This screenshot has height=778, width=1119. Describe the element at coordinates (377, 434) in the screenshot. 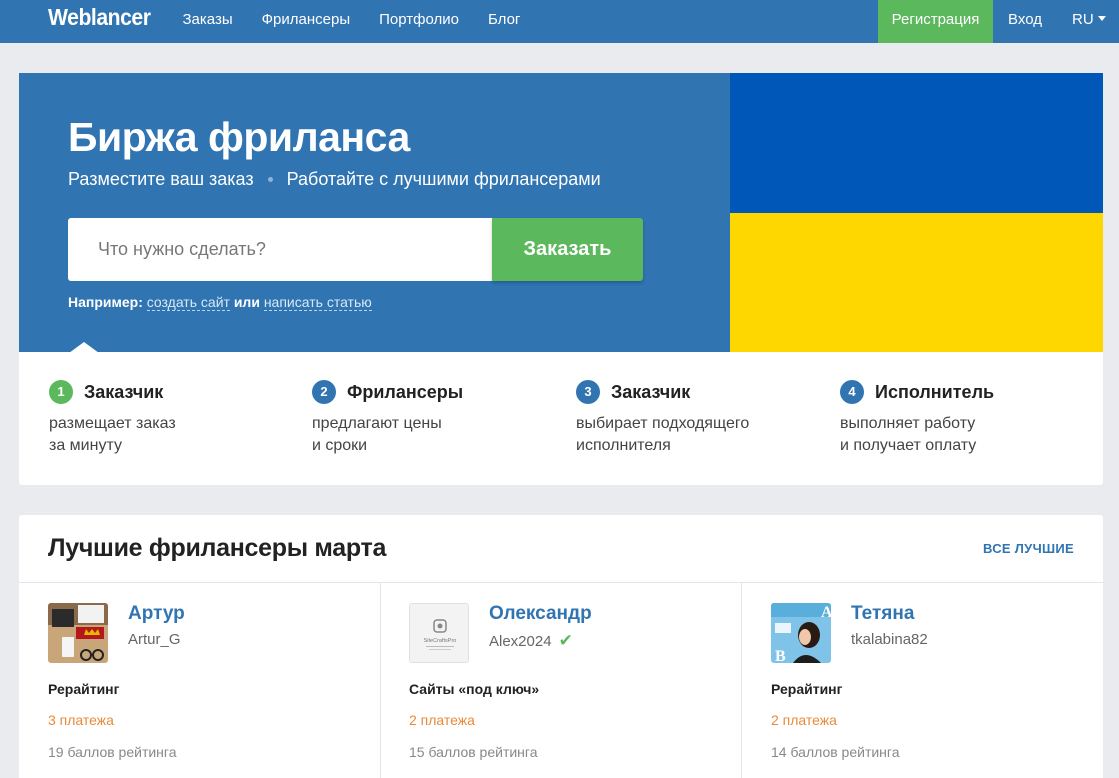

I see `step-description: предлагают цены и сроки` at that location.